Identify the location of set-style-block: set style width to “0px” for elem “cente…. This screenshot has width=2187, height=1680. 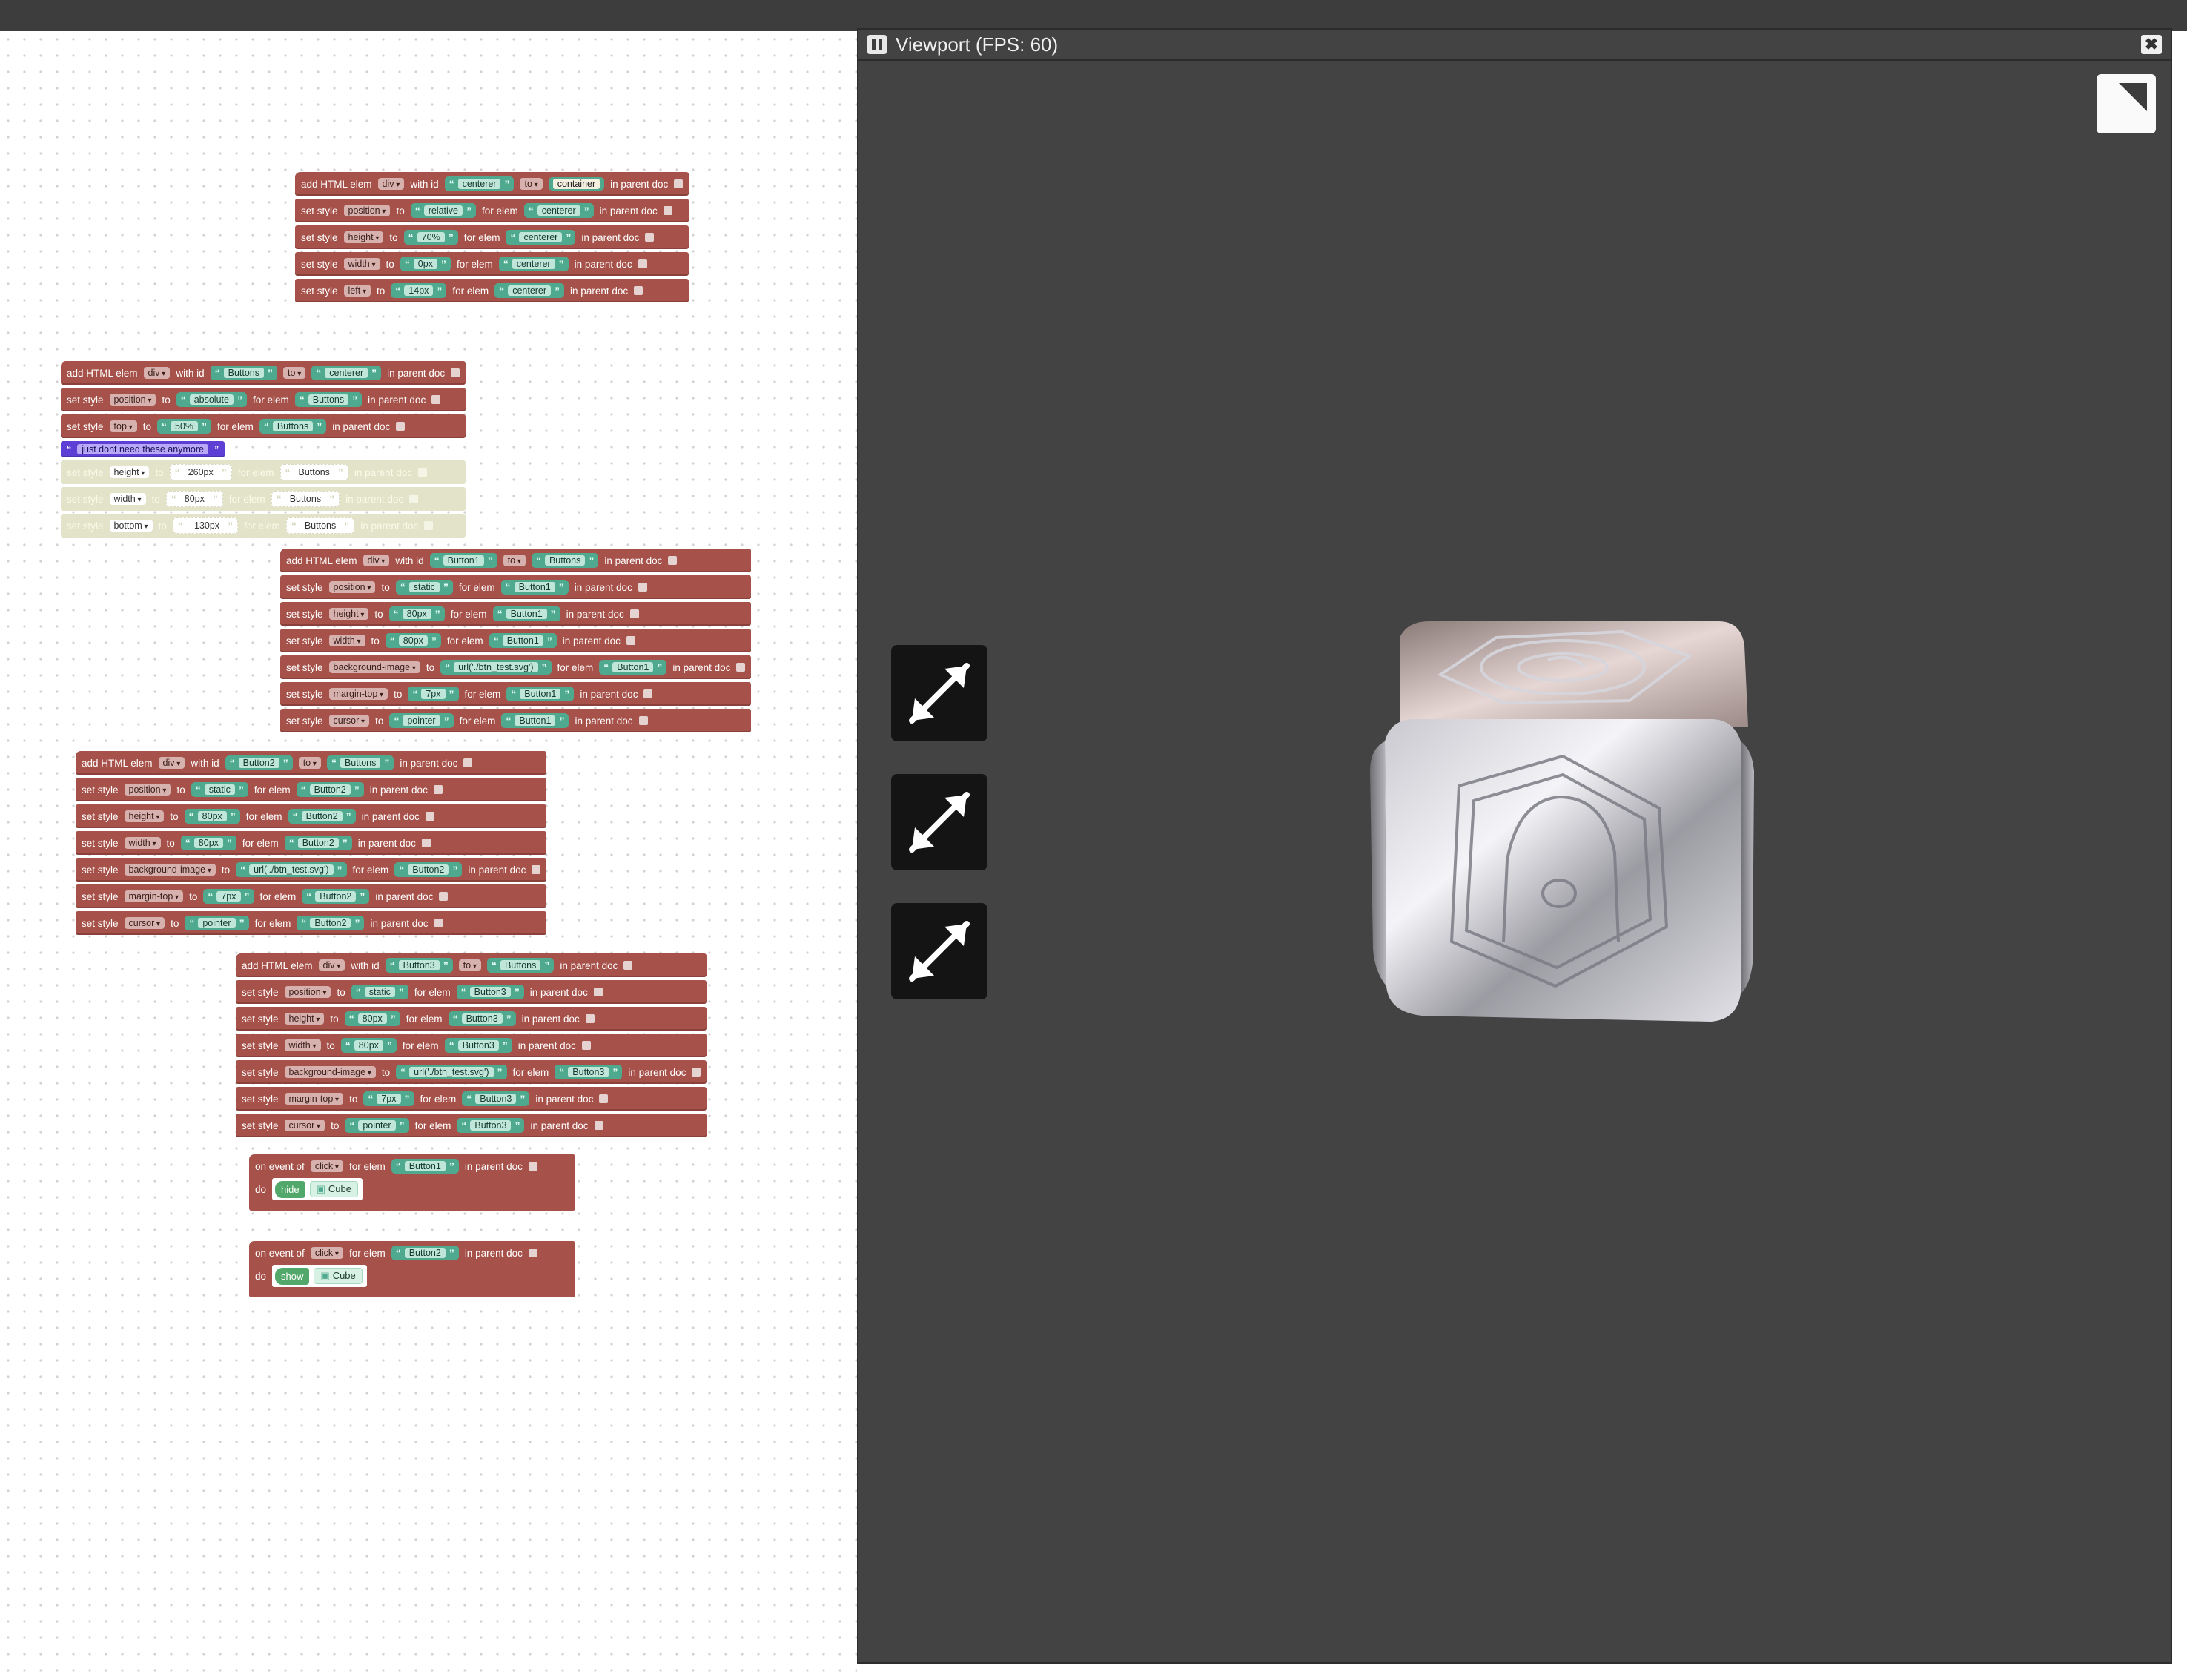
(492, 264).